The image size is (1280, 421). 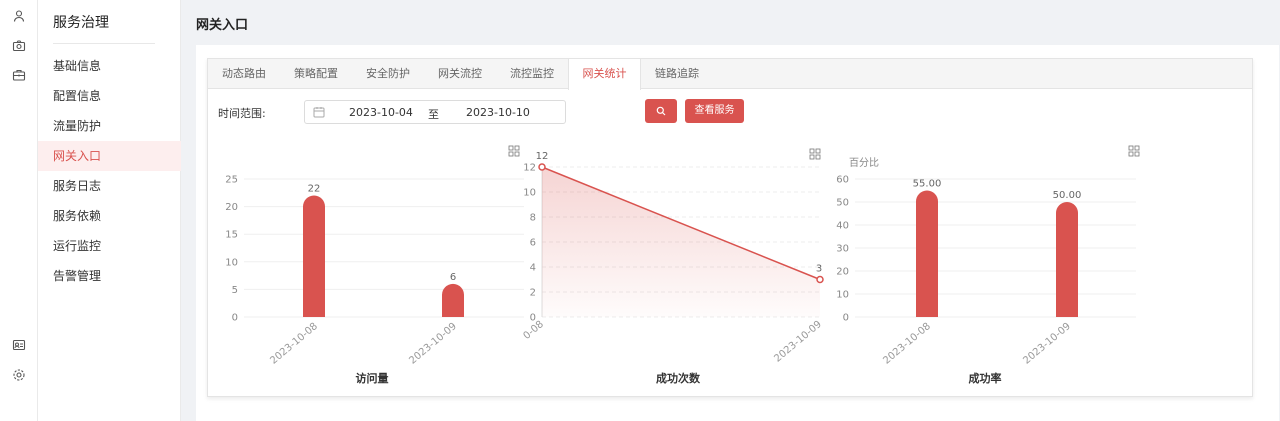 I want to click on y-tick-label: 8, so click(x=533, y=218).